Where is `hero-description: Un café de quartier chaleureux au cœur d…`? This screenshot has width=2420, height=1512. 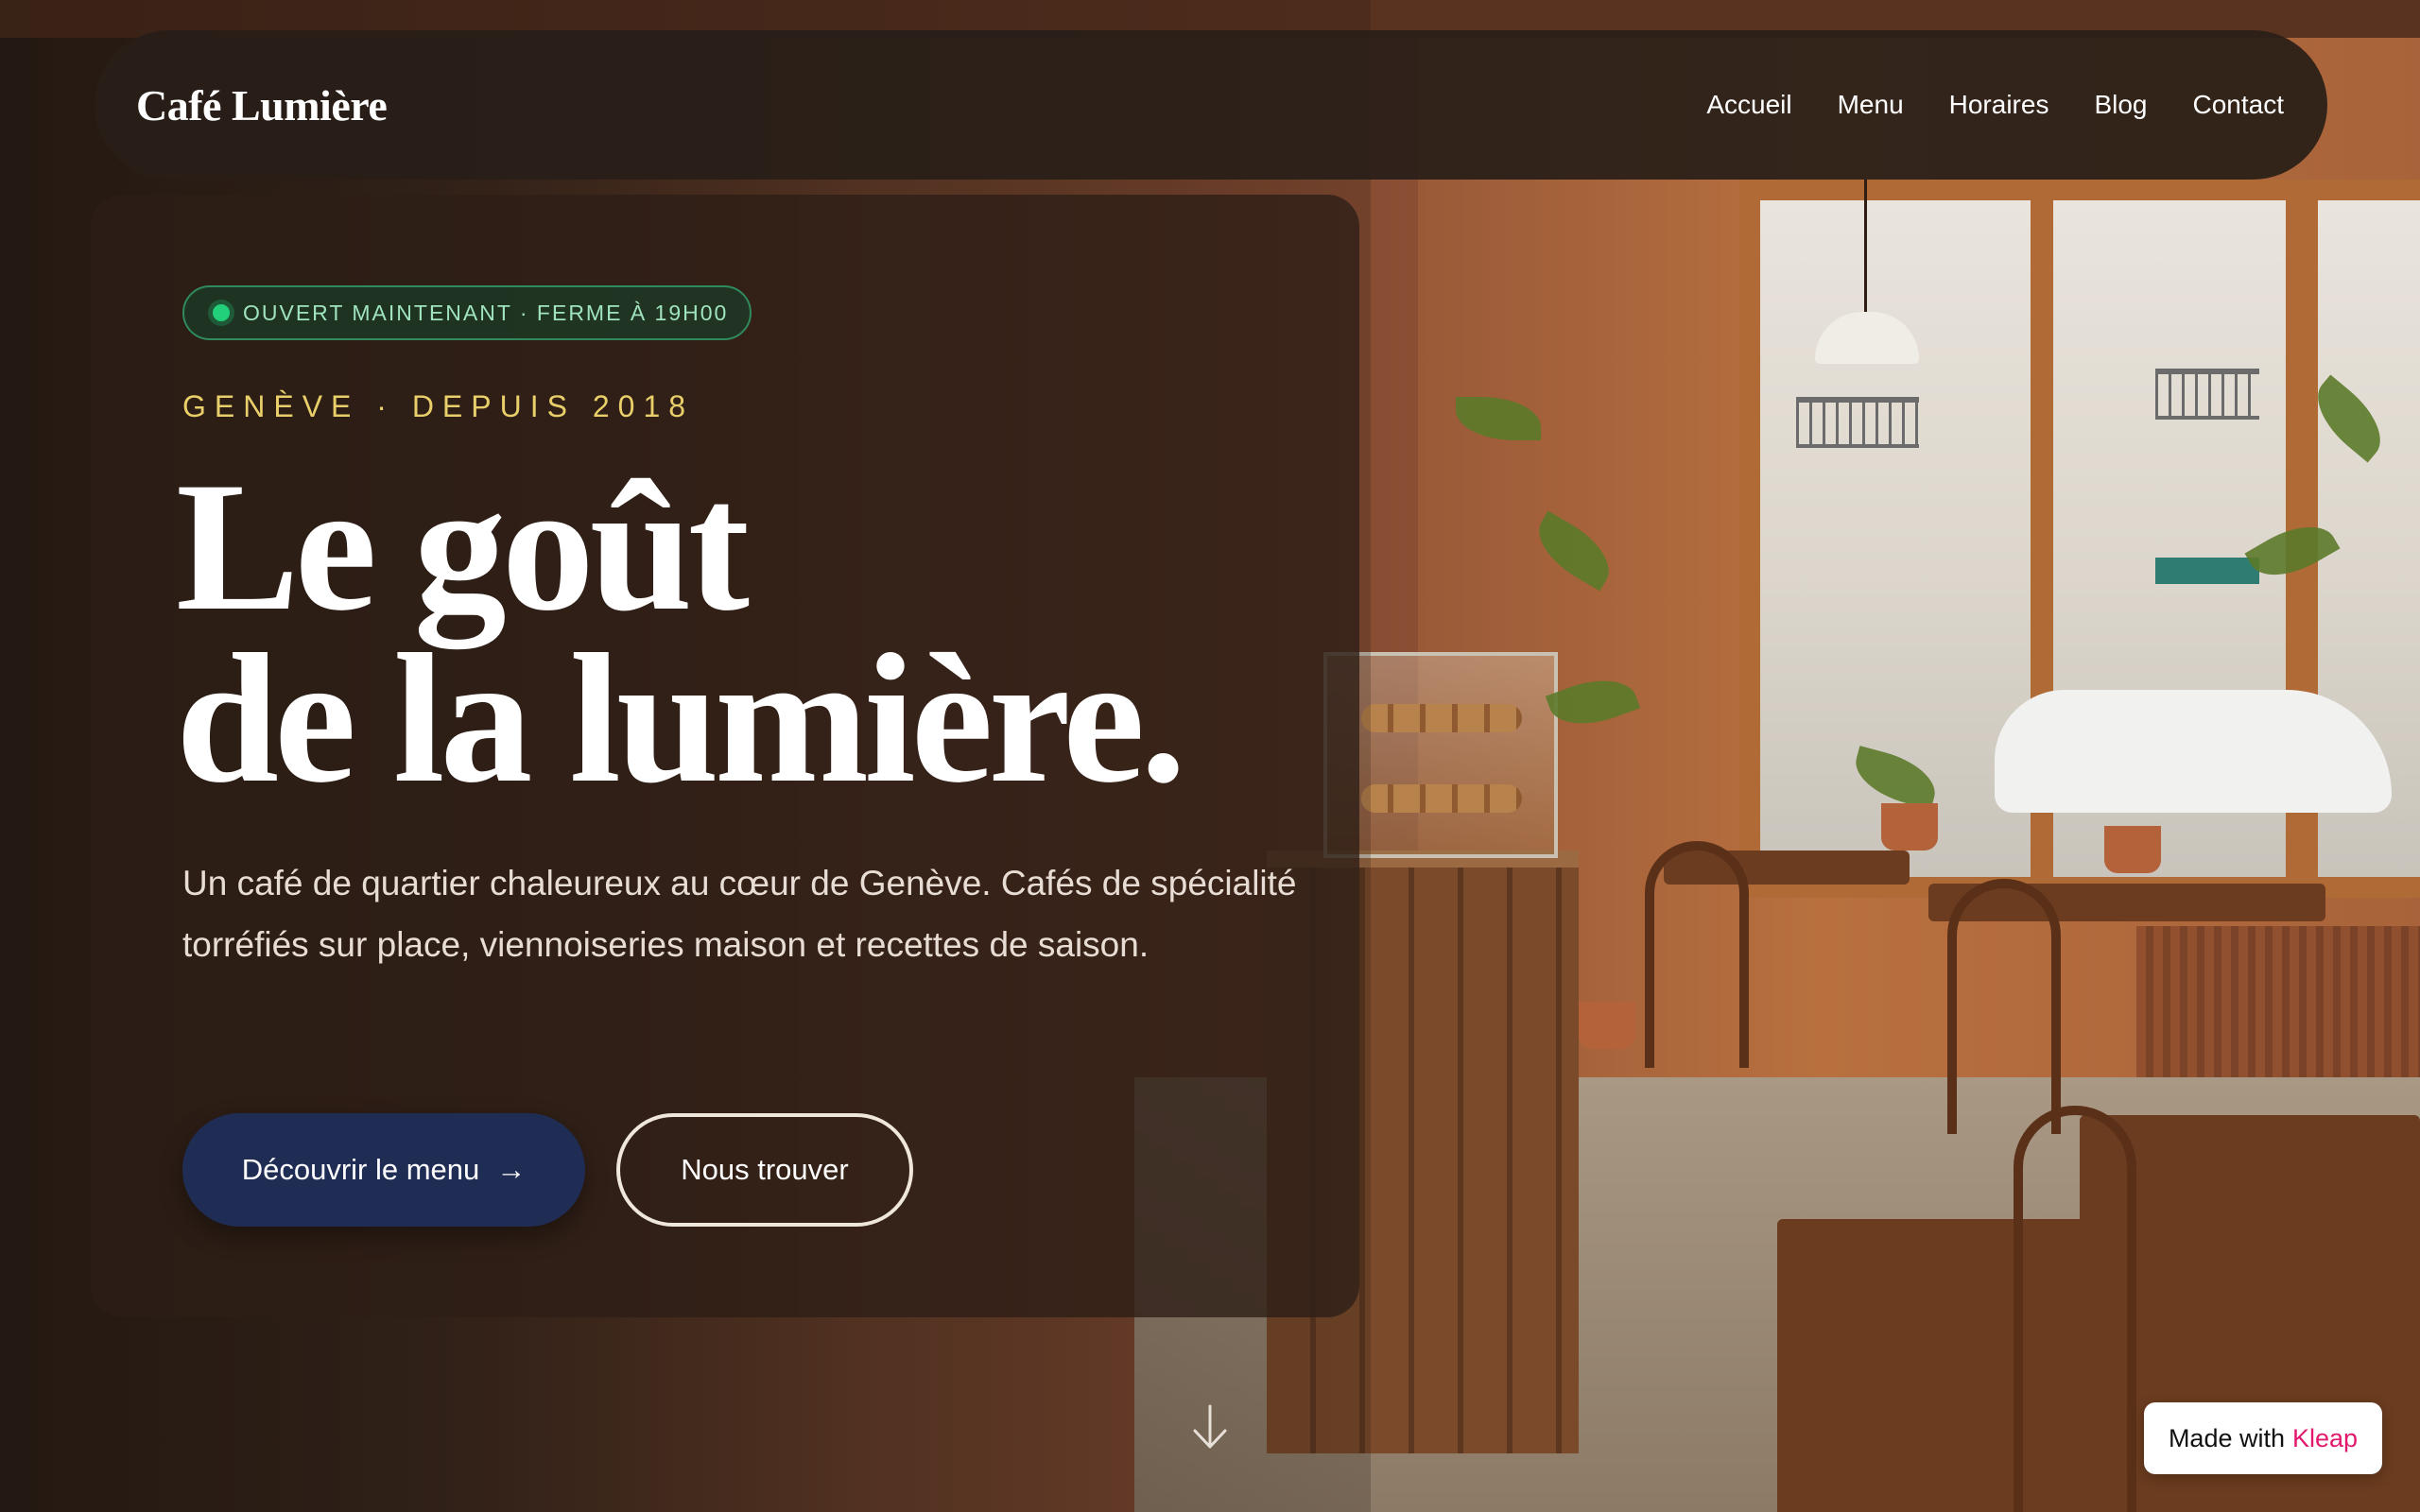
hero-description: Un café de quartier chaleureux au cœur d… is located at coordinates (739, 914).